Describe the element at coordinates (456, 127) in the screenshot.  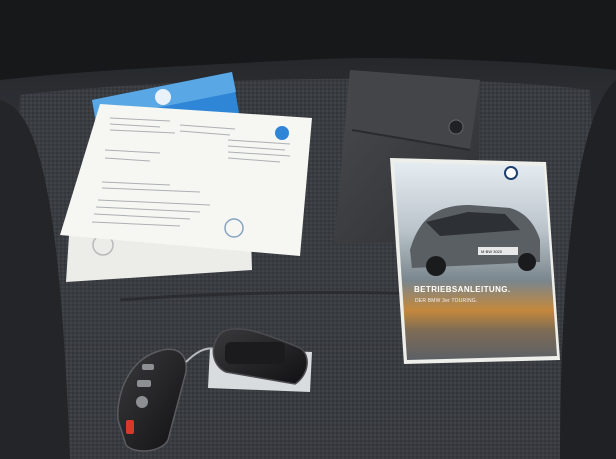
I see `wallet-bmw-logo-icon` at that location.